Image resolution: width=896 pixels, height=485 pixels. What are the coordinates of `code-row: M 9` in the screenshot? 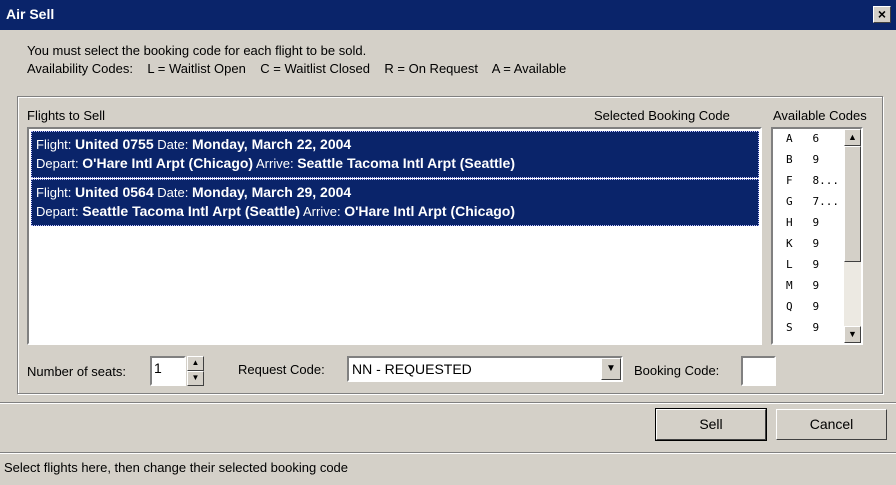 It's located at (802, 285).